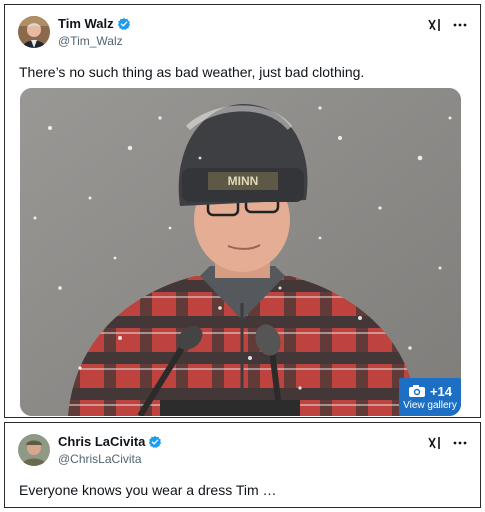 The image size is (485, 512). What do you see at coordinates (94, 41) in the screenshot?
I see `author-handle: @Tim_Walz` at bounding box center [94, 41].